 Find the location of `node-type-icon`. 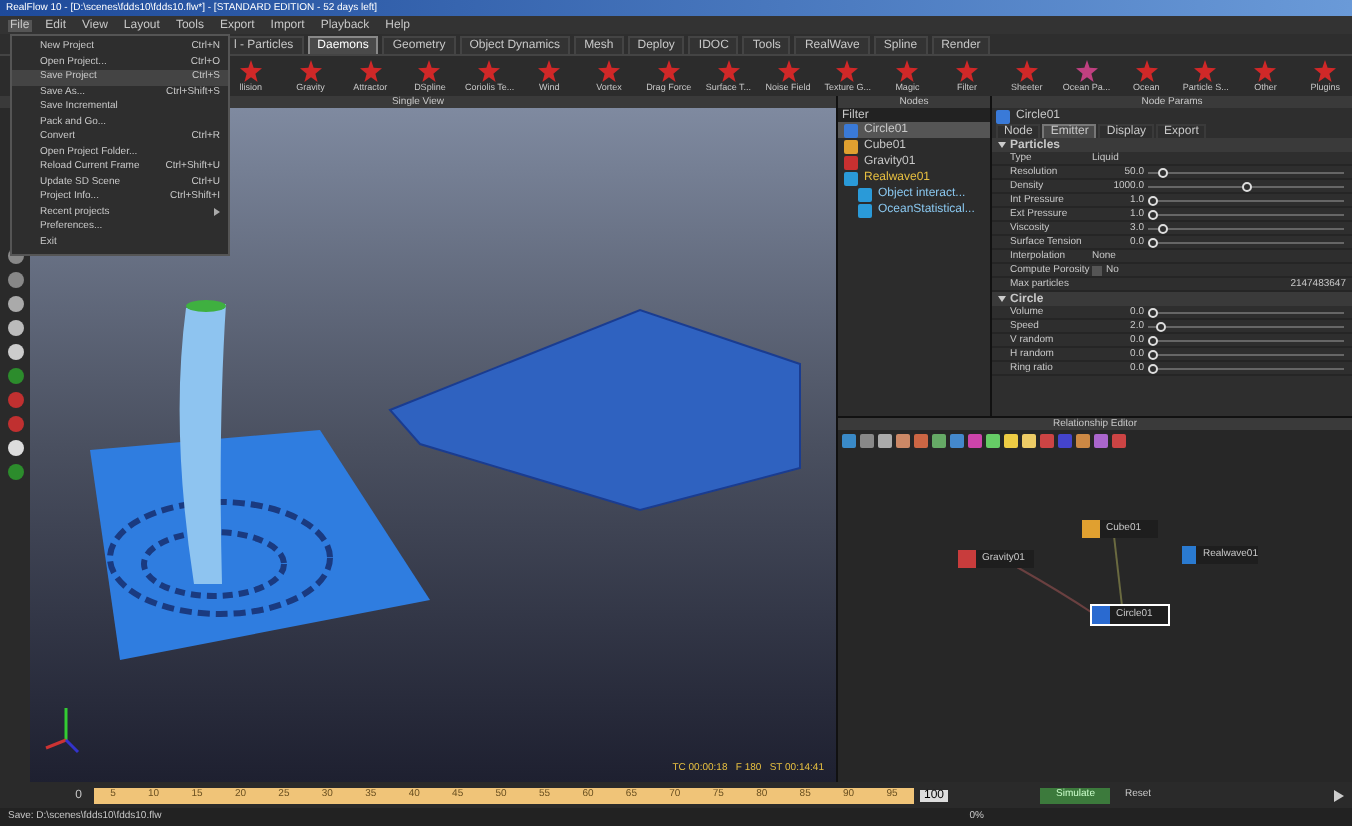

node-type-icon is located at coordinates (1003, 116).